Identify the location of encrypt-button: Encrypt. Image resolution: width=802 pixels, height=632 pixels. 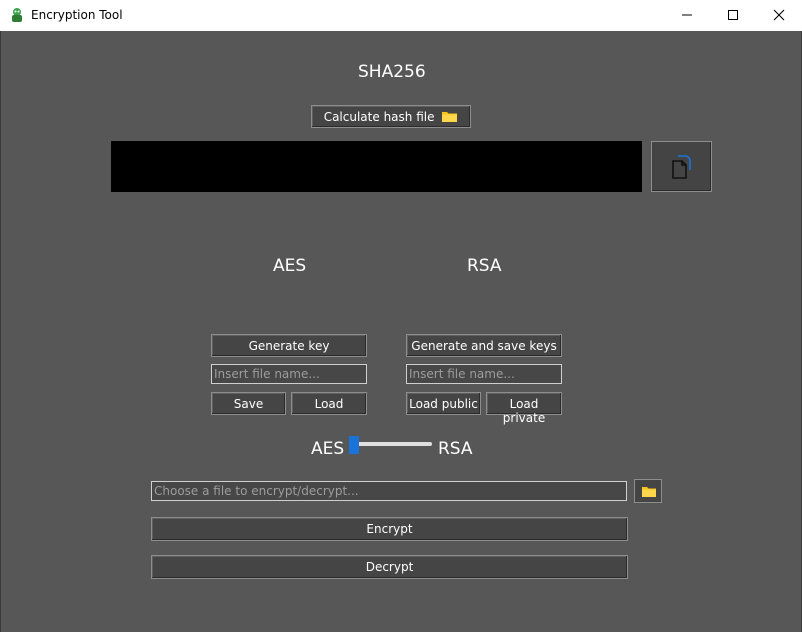
(389, 529).